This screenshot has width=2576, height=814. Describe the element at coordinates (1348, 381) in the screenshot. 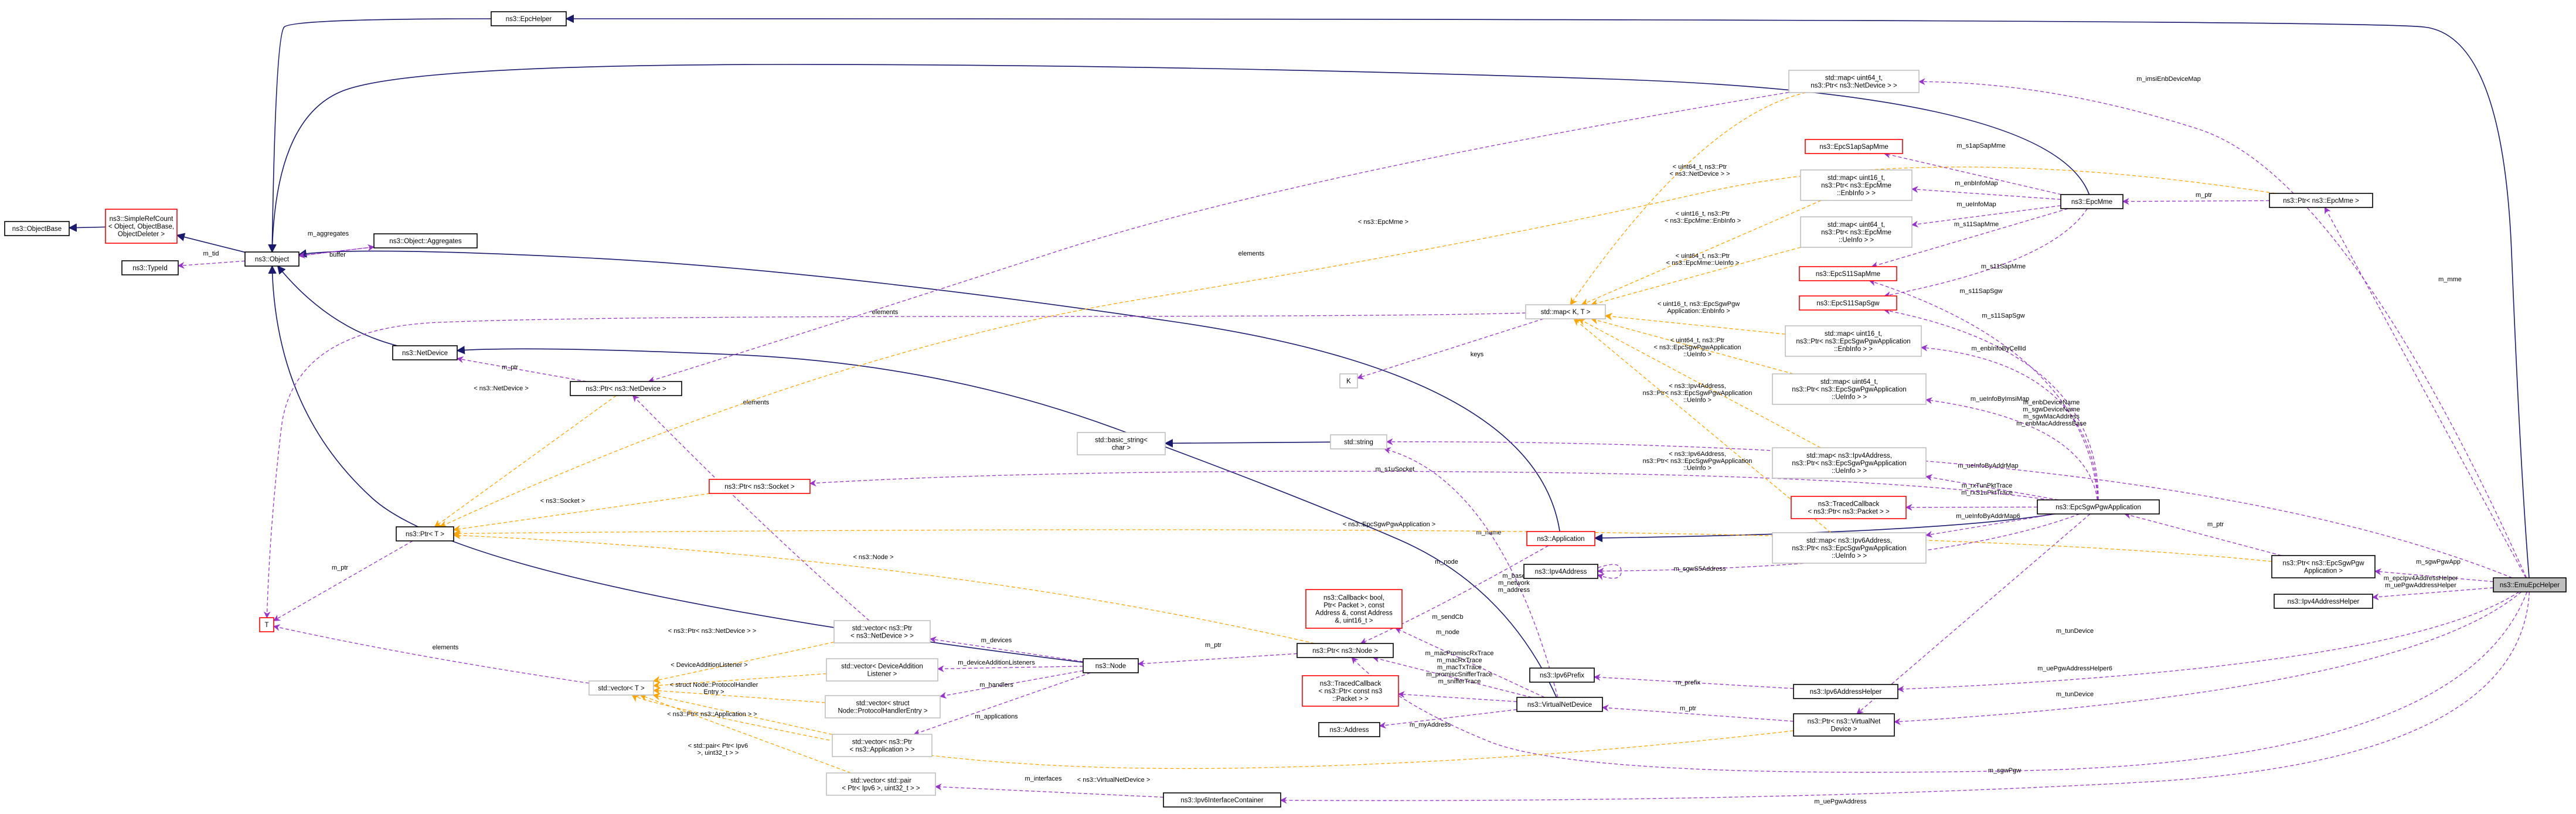

I see `node-k: K` at that location.